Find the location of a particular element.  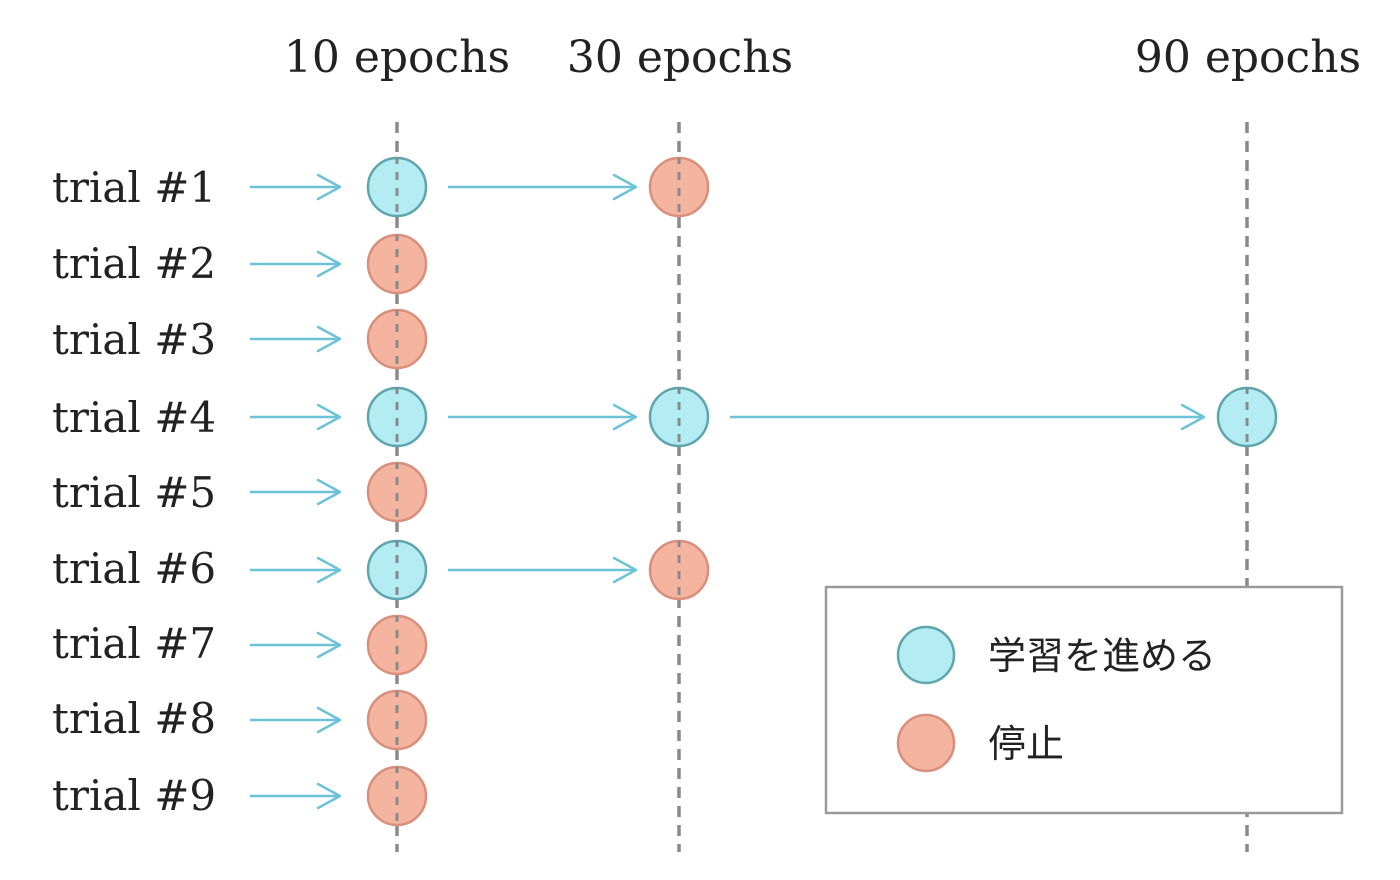

trial-label-1: trial #1 is located at coordinates (134, 187).